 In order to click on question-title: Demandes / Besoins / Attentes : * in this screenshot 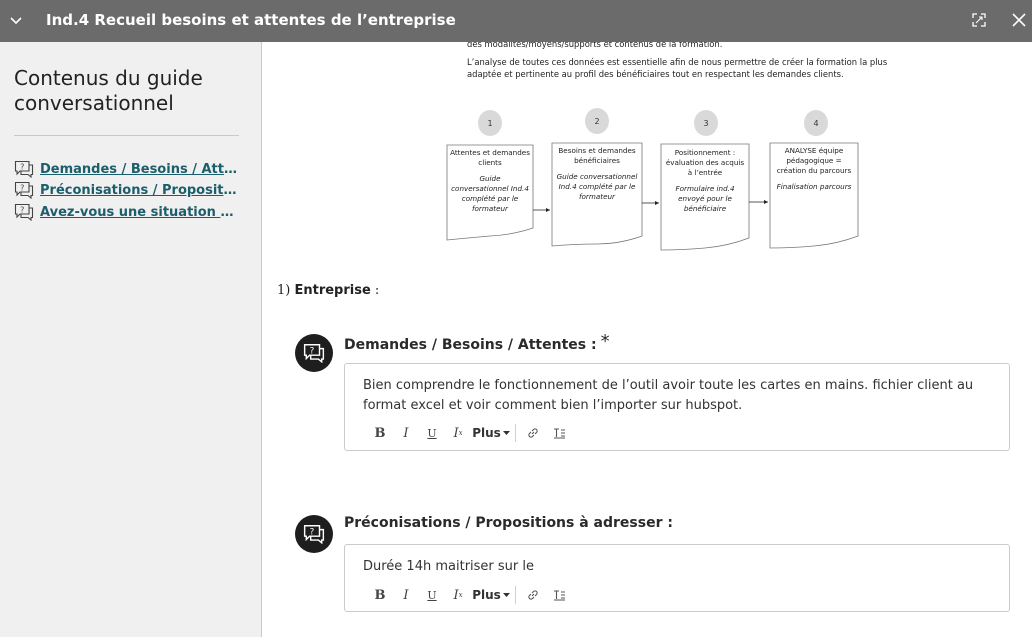, I will do `click(477, 342)`.